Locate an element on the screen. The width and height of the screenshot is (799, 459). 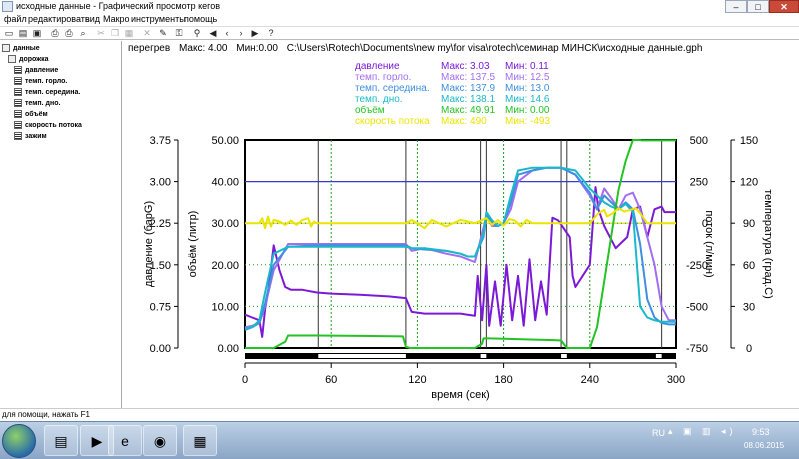
flow-axis-label: поток (л/мин) is located at coordinates (709, 243).